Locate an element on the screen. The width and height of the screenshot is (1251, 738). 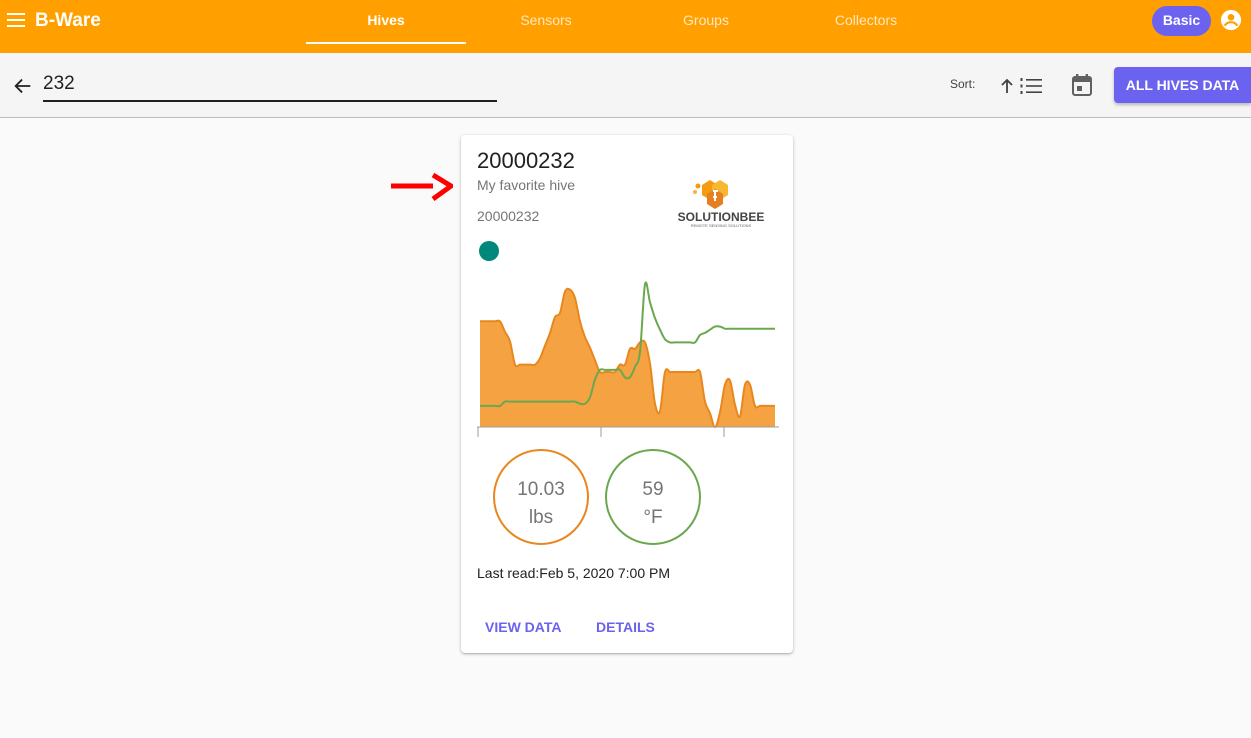
arrow-up-icon is located at coordinates (1007, 86).